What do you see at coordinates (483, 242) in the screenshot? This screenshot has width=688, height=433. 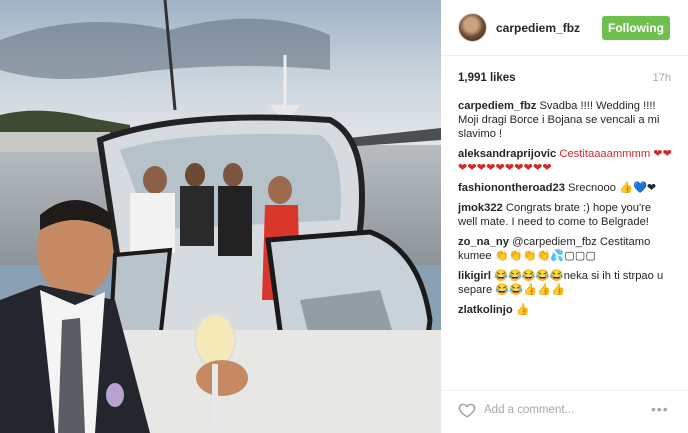 I see `comment-username: zo_na_ny` at bounding box center [483, 242].